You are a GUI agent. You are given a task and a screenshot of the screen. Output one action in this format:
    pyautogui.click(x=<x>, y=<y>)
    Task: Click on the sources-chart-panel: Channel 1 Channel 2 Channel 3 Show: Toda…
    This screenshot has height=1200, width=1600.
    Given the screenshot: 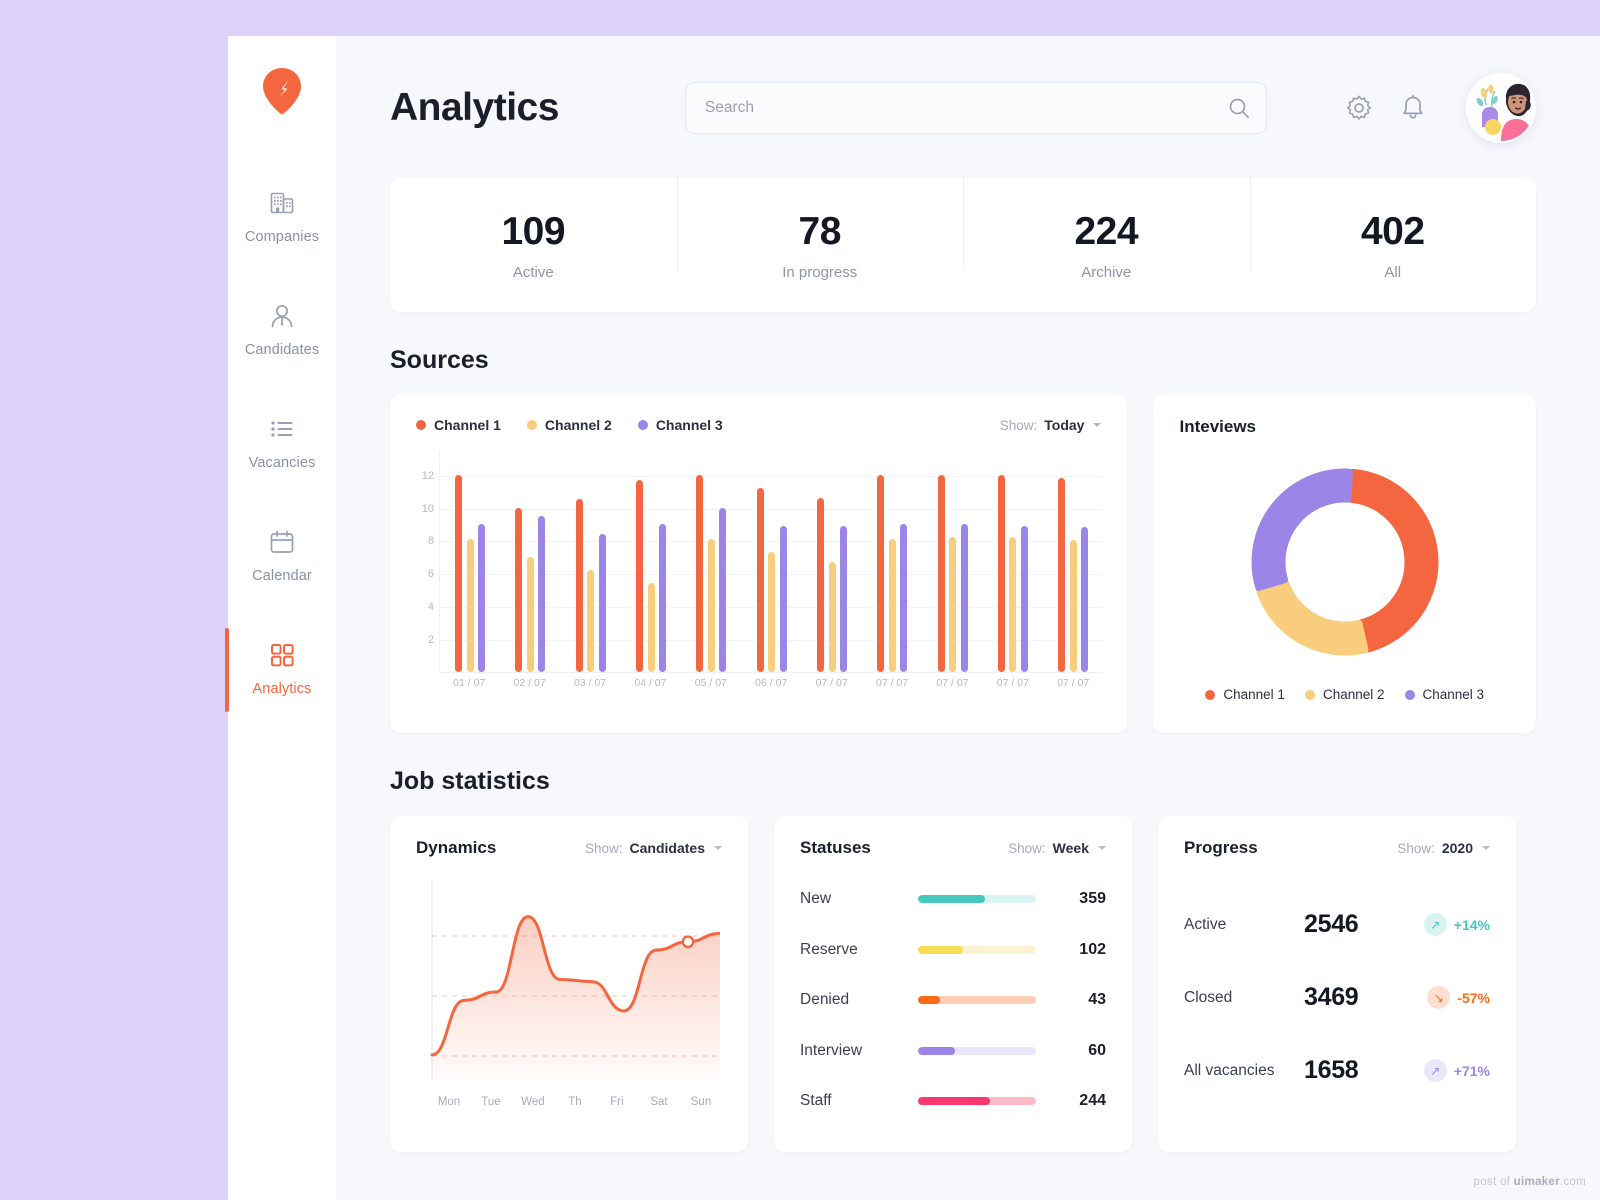 What is the action you would take?
    pyautogui.click(x=759, y=564)
    